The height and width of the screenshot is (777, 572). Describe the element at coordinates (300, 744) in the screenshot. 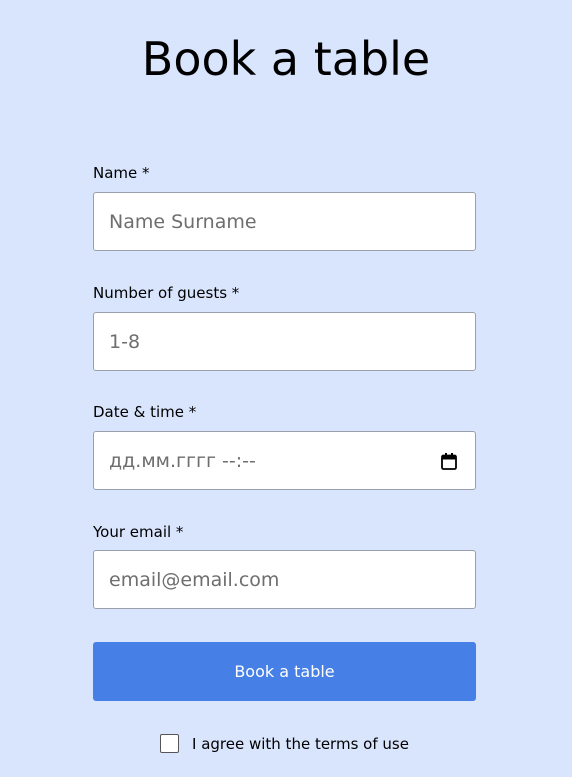

I see `terms-label: I agree with the terms of use` at that location.